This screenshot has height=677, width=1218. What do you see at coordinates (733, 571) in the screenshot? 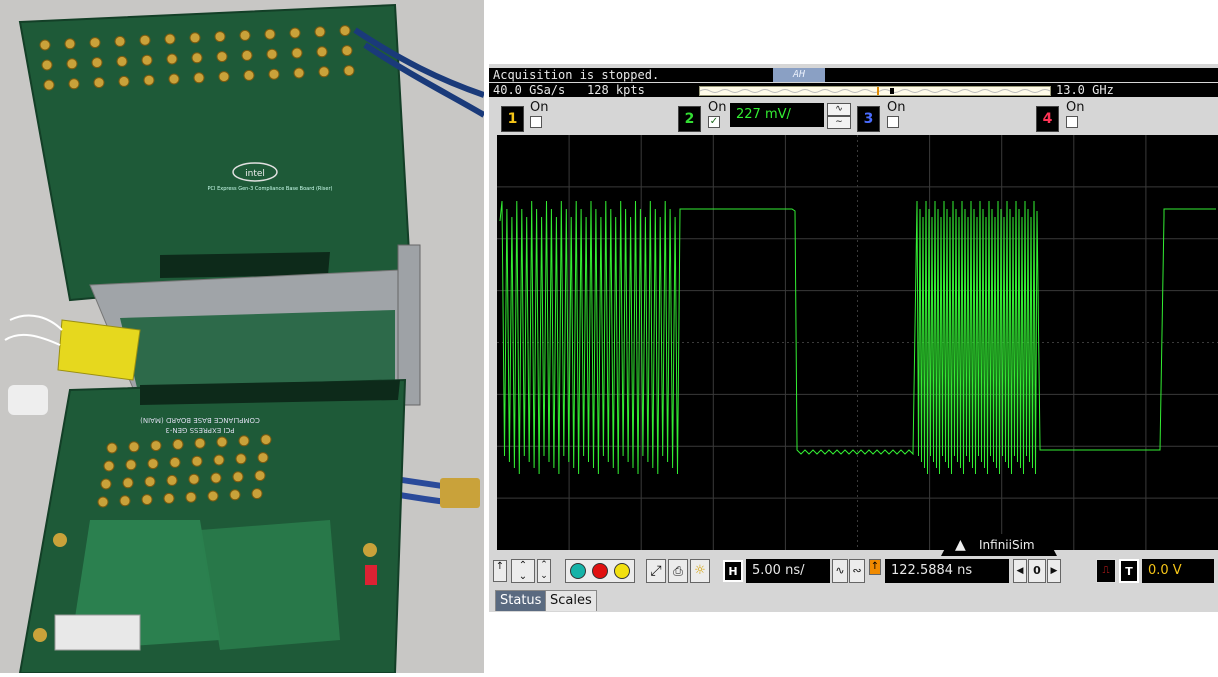
I see `horizontal-button: H` at bounding box center [733, 571].